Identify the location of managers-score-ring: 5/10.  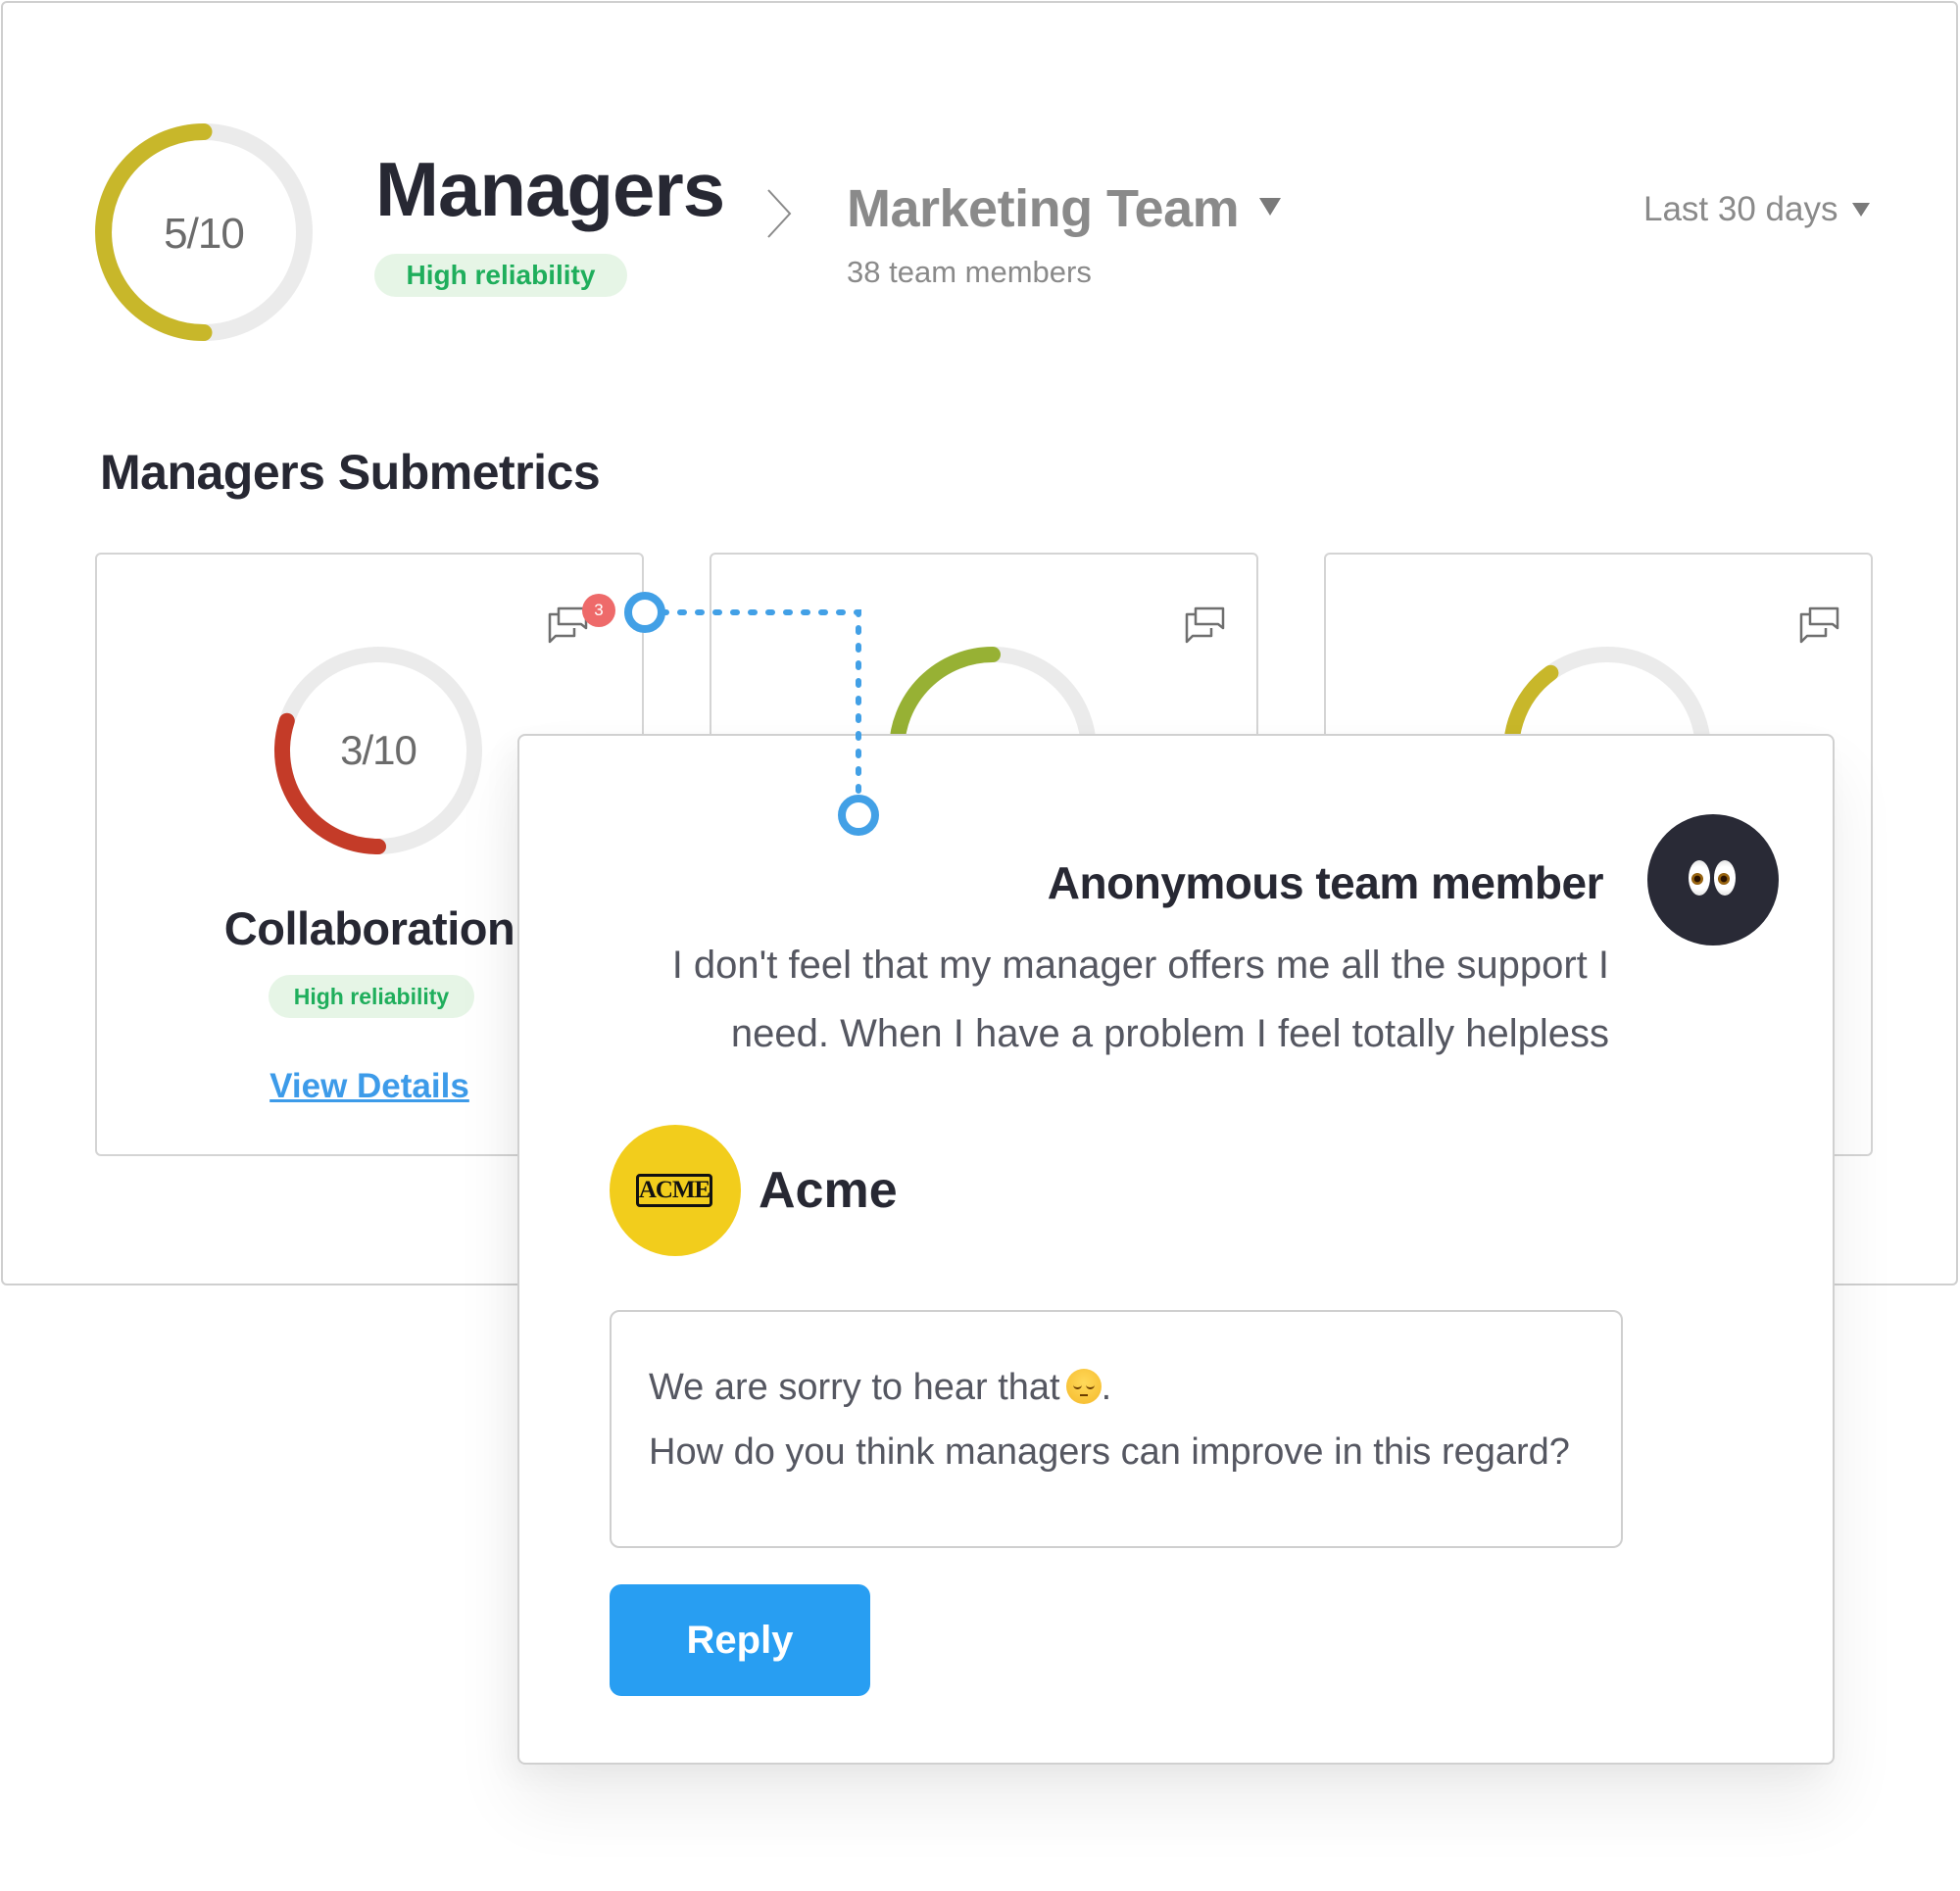
(204, 232).